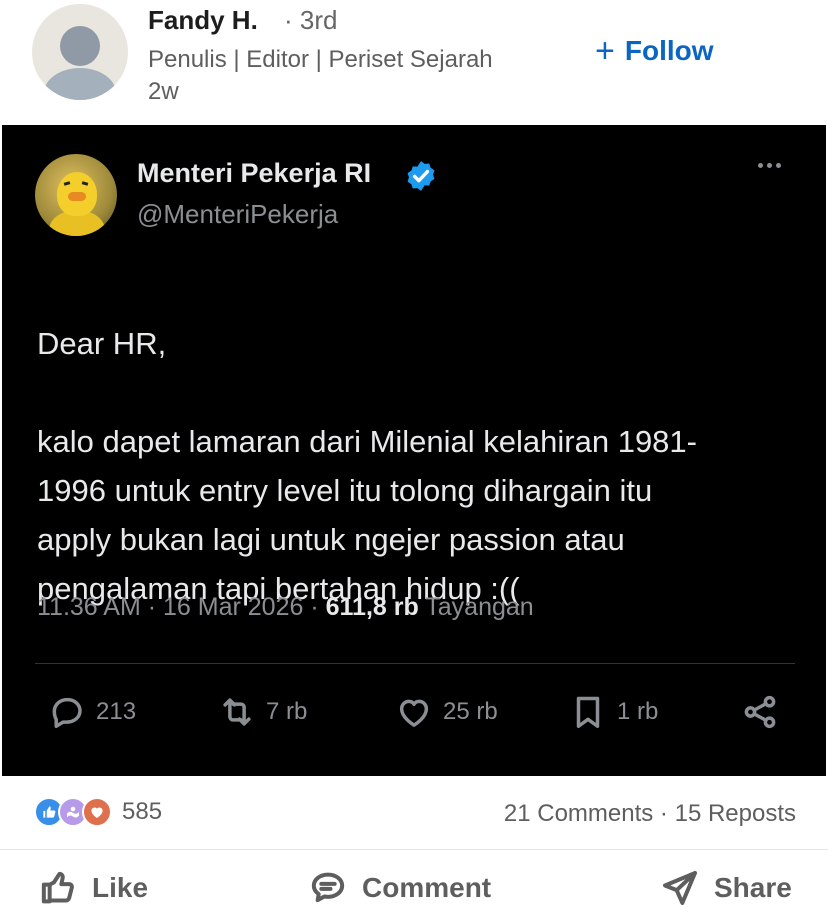 This screenshot has height=923, width=828. I want to click on comment-button: Comment, so click(399, 888).